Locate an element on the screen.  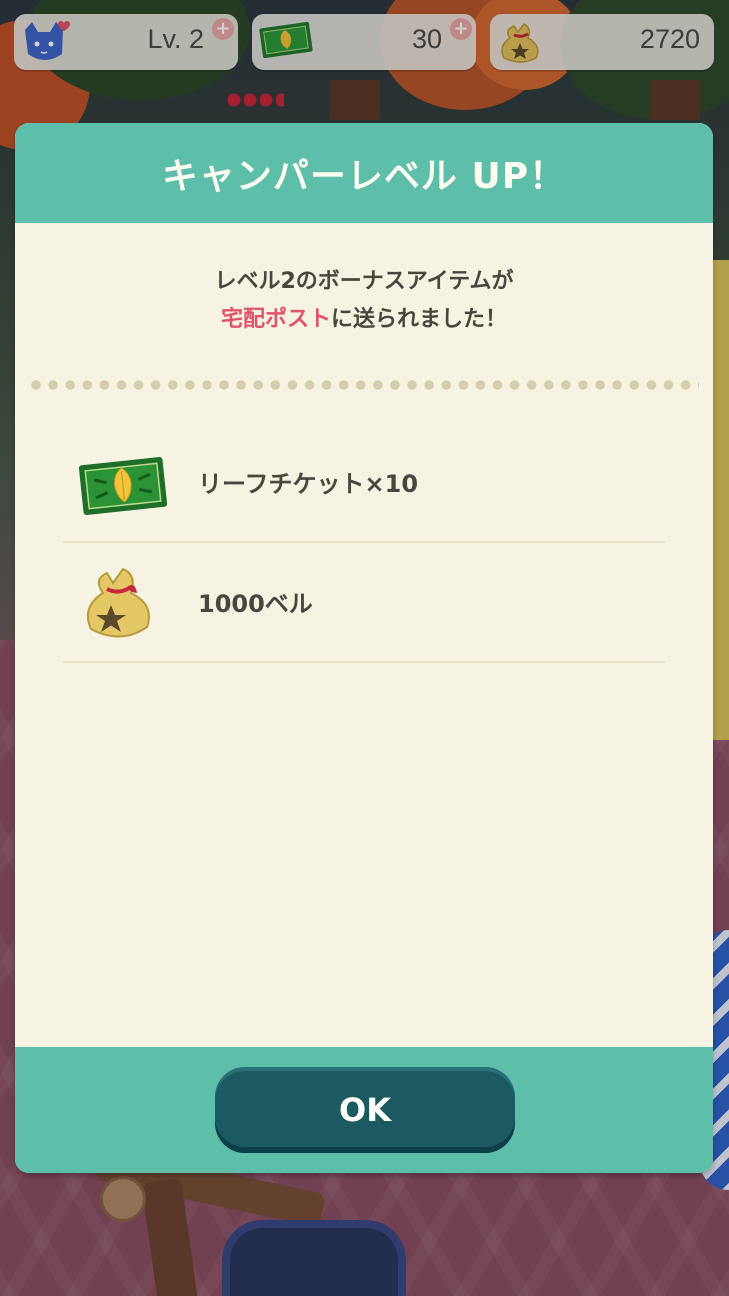
leaf-ticket-icon is located at coordinates (123, 488).